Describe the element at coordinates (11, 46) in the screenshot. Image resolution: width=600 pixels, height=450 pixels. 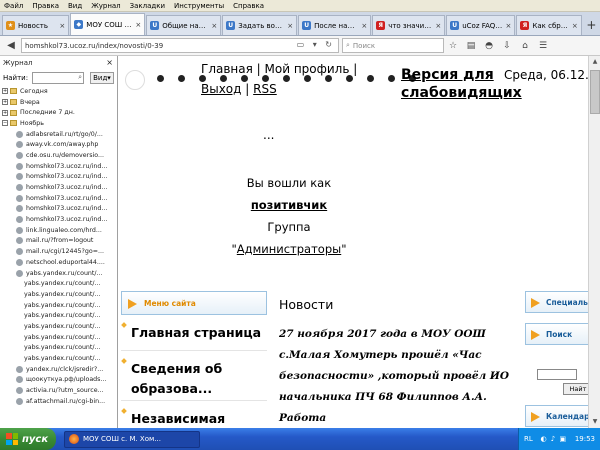
I see `back-icon: ◀` at that location.